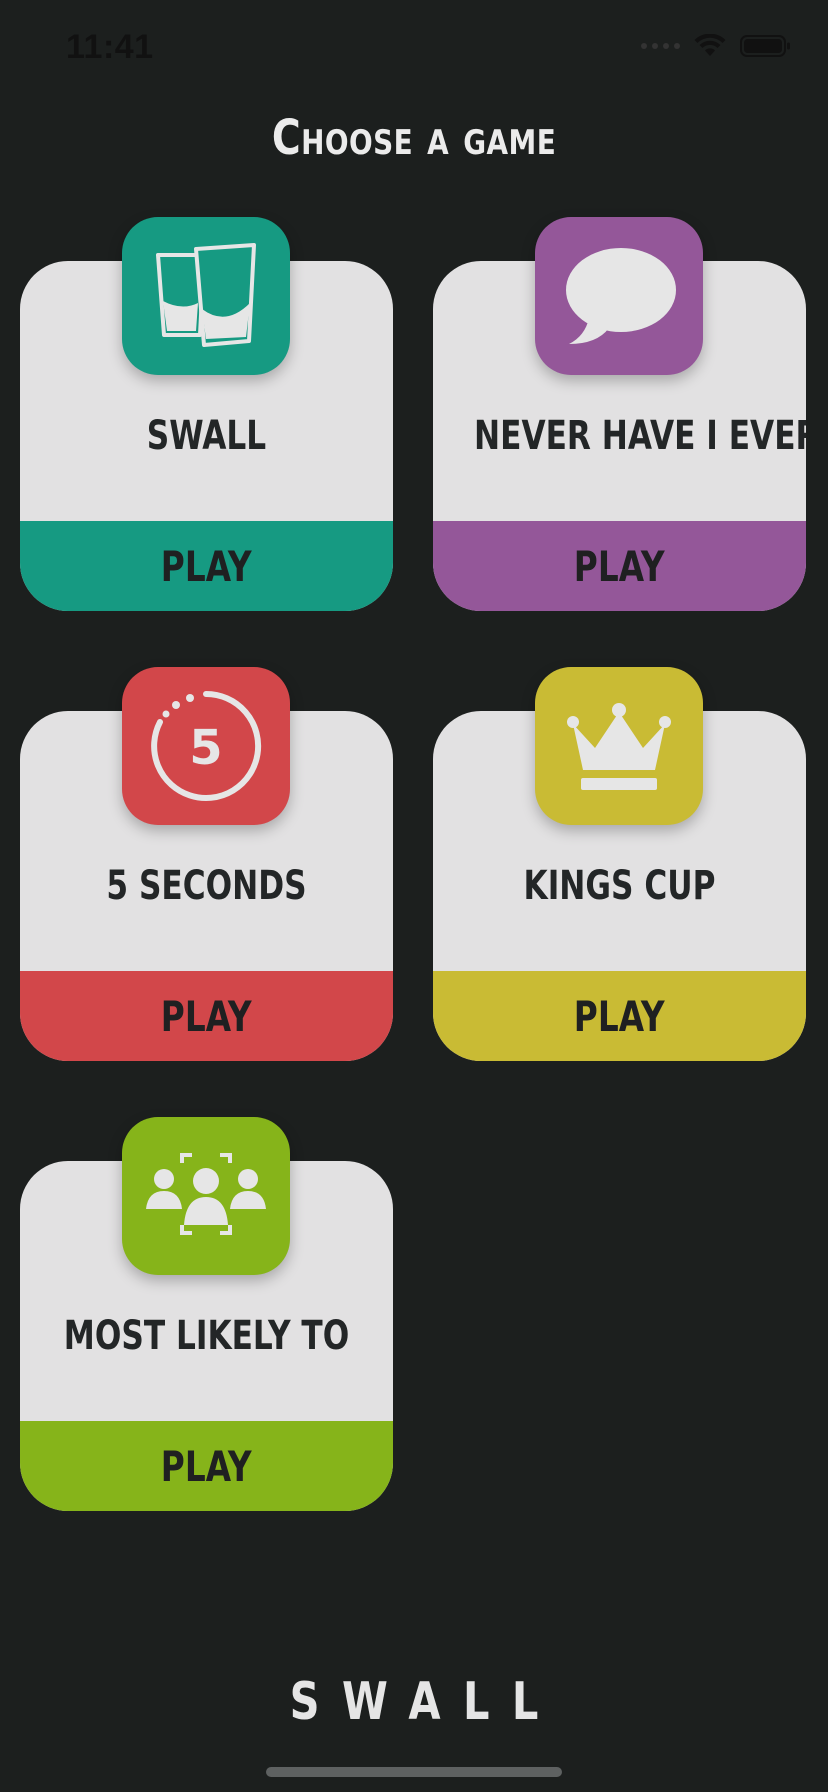 This screenshot has width=828, height=1792. I want to click on page-title: Choose a game, so click(414, 138).